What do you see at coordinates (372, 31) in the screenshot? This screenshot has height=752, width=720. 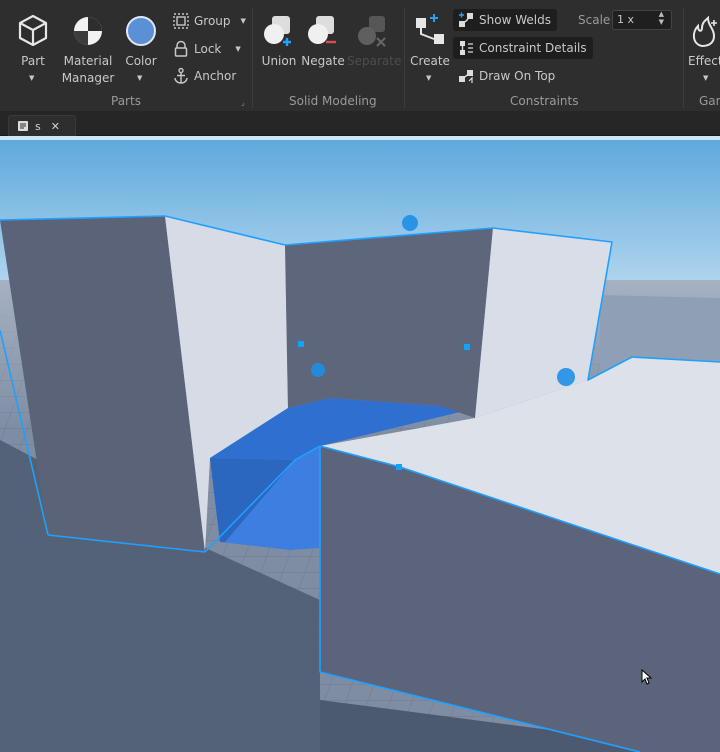 I see `separate-icon` at bounding box center [372, 31].